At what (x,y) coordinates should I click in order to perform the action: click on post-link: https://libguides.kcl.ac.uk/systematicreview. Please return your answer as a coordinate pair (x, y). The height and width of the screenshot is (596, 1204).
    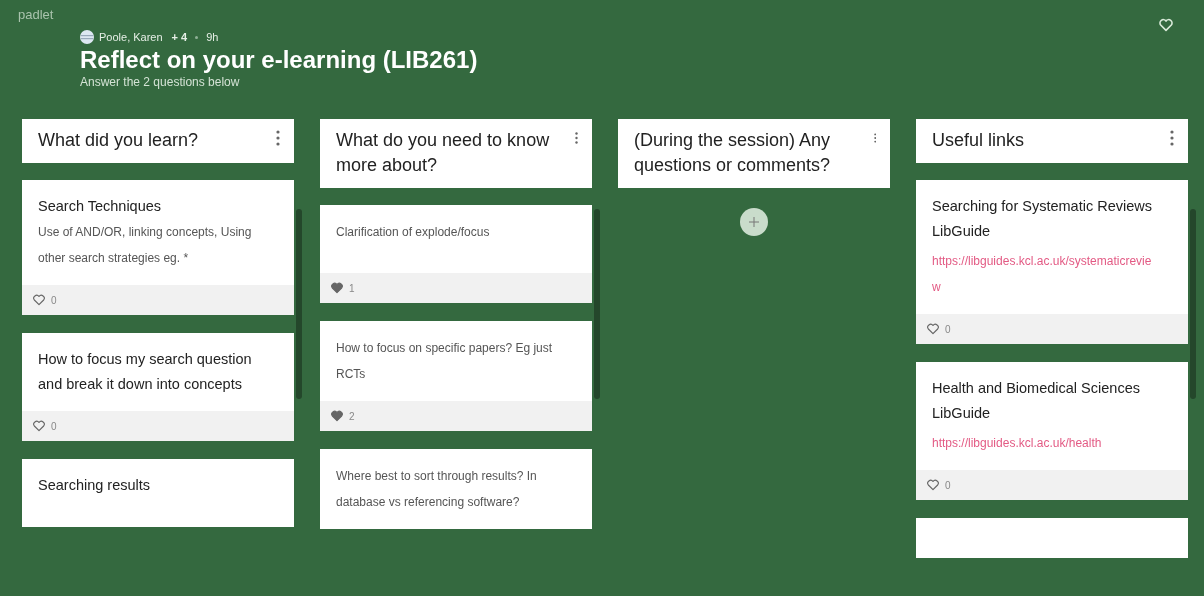
    Looking at the image, I should click on (1042, 274).